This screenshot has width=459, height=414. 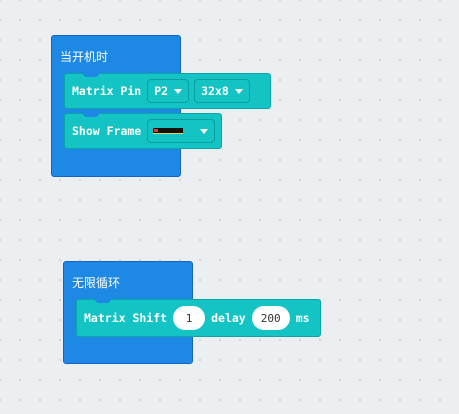 I want to click on ms-unit-label: ms, so click(x=302, y=318).